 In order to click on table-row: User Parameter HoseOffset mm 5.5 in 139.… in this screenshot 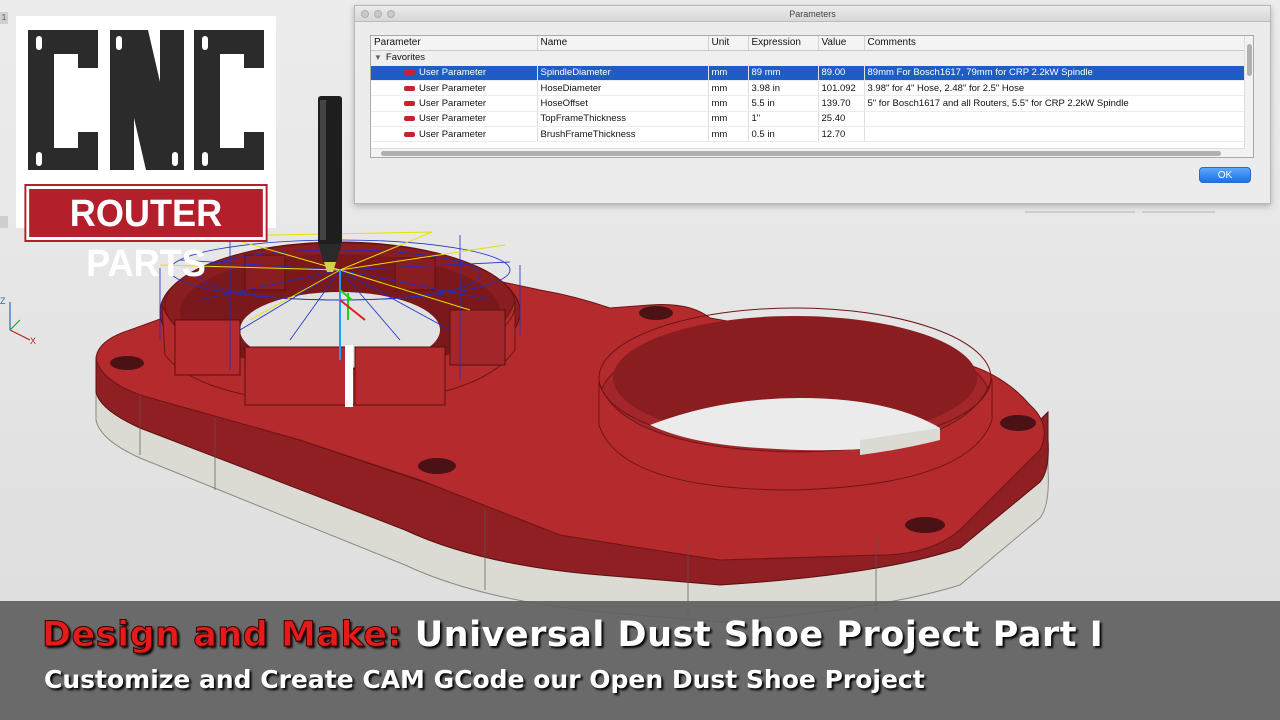, I will do `click(808, 103)`.